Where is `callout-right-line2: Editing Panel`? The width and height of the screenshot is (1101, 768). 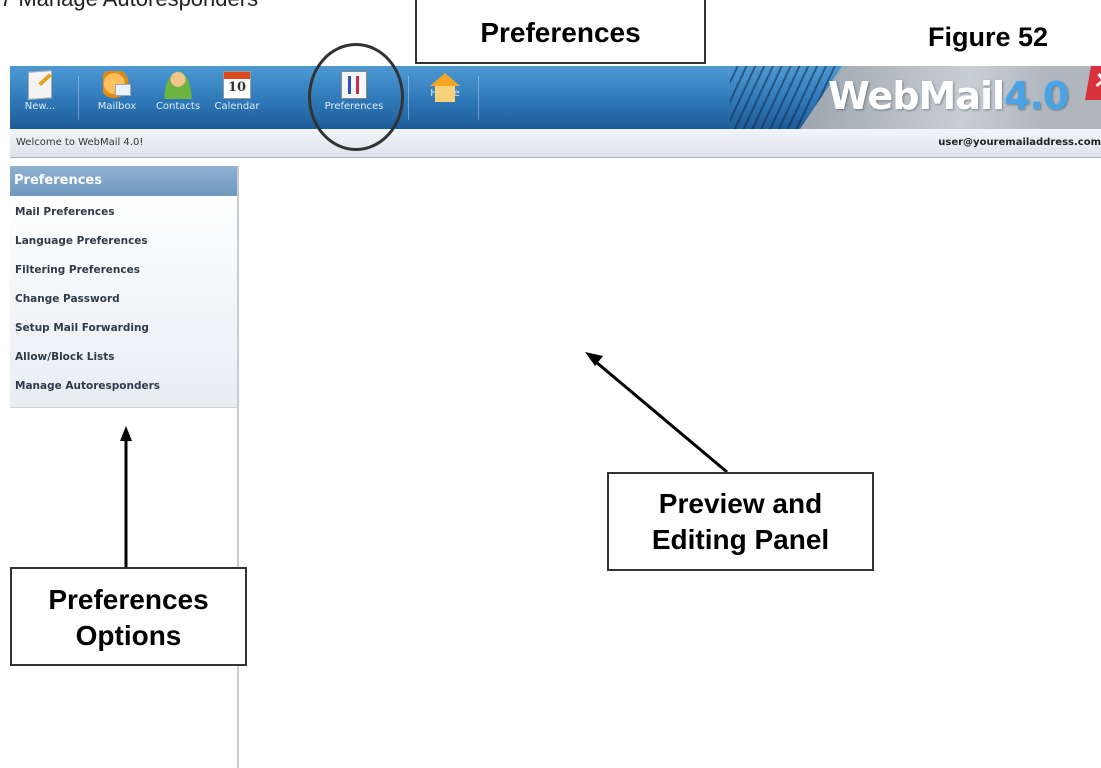
callout-right-line2: Editing Panel is located at coordinates (740, 539).